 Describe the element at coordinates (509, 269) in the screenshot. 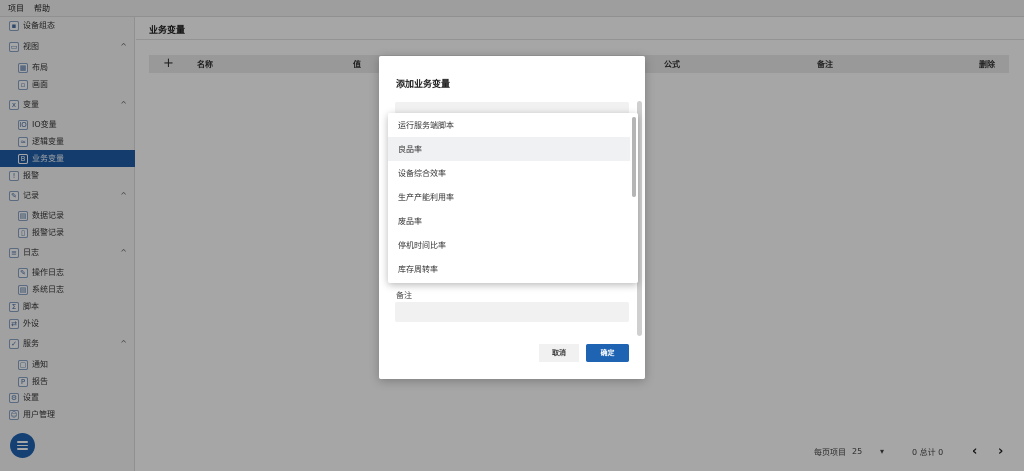

I see `dropdown-option: 库存周转率` at that location.